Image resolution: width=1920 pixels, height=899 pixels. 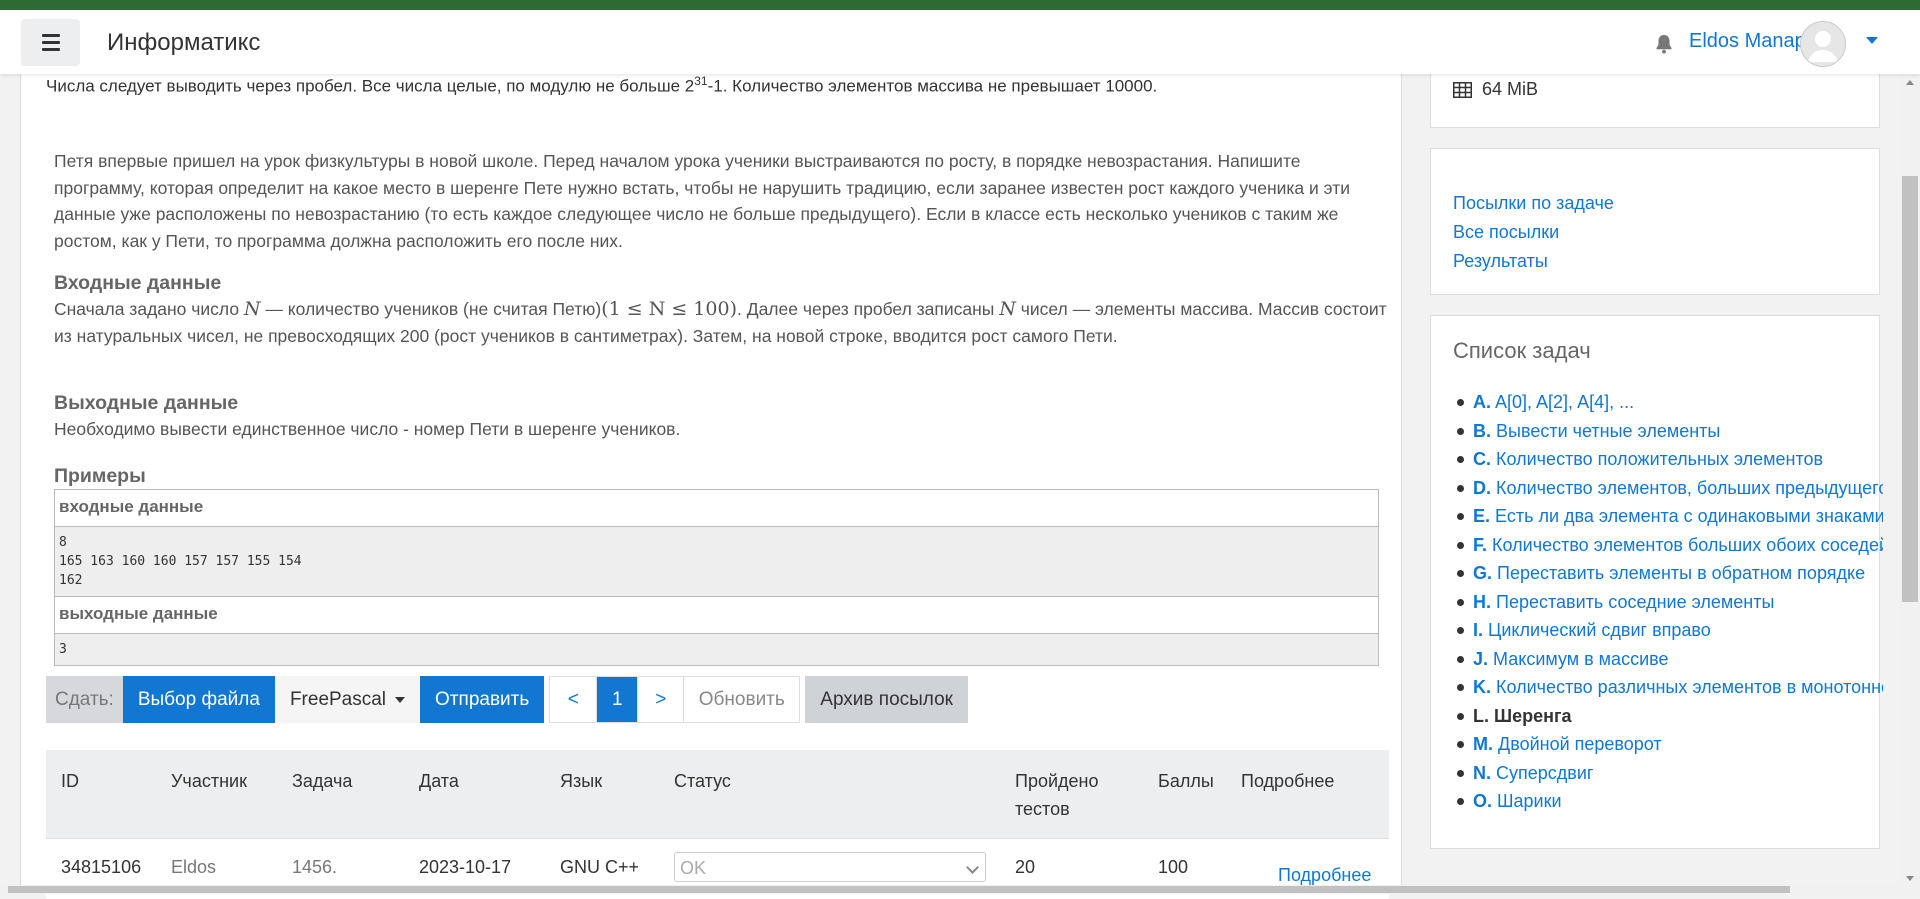 I want to click on vertical-scrollbar-thumb, so click(x=1910, y=389).